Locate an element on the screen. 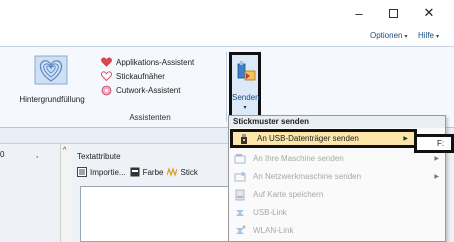  minimize-button: – is located at coordinates (359, 13).